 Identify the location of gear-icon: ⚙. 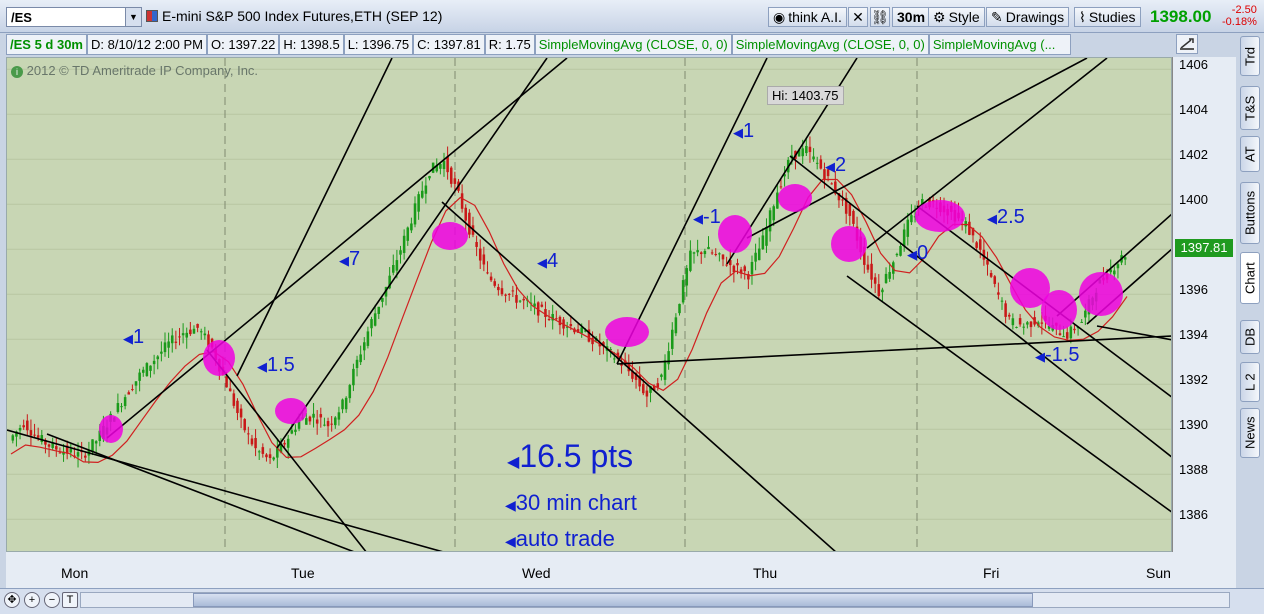
(939, 16).